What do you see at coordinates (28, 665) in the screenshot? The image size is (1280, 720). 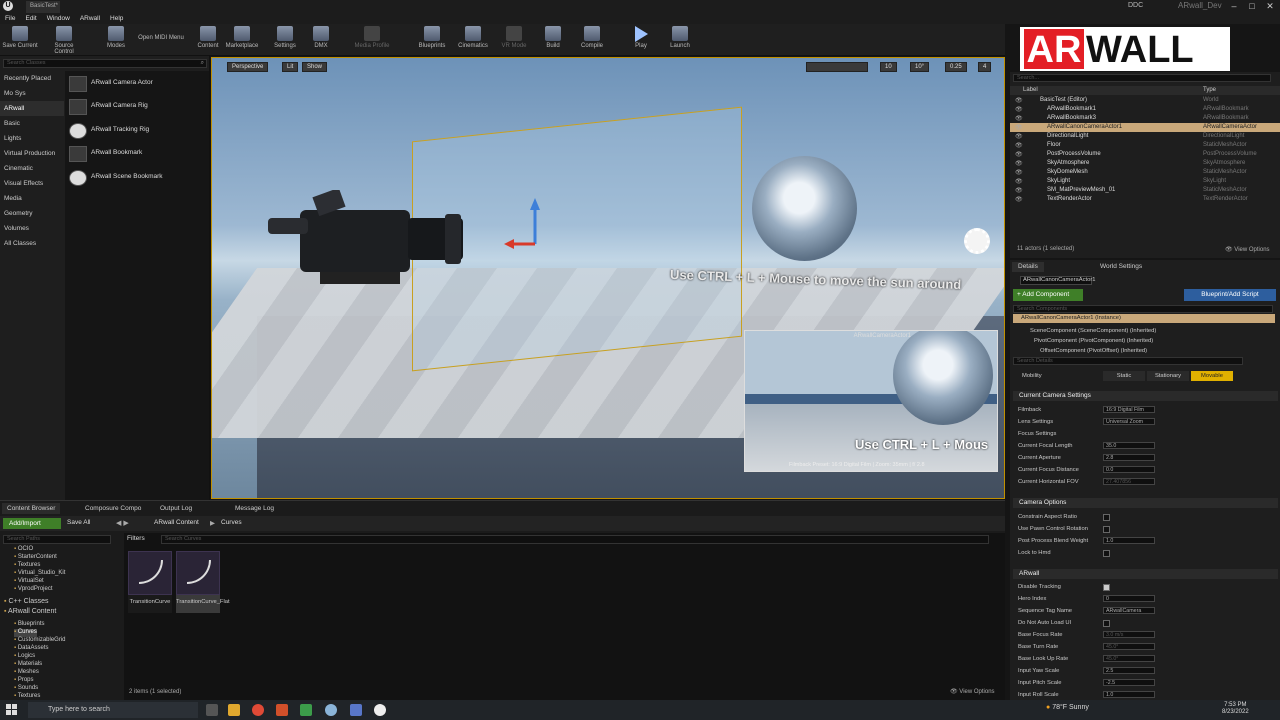 I see `folder-item: ▪ Materials` at bounding box center [28, 665].